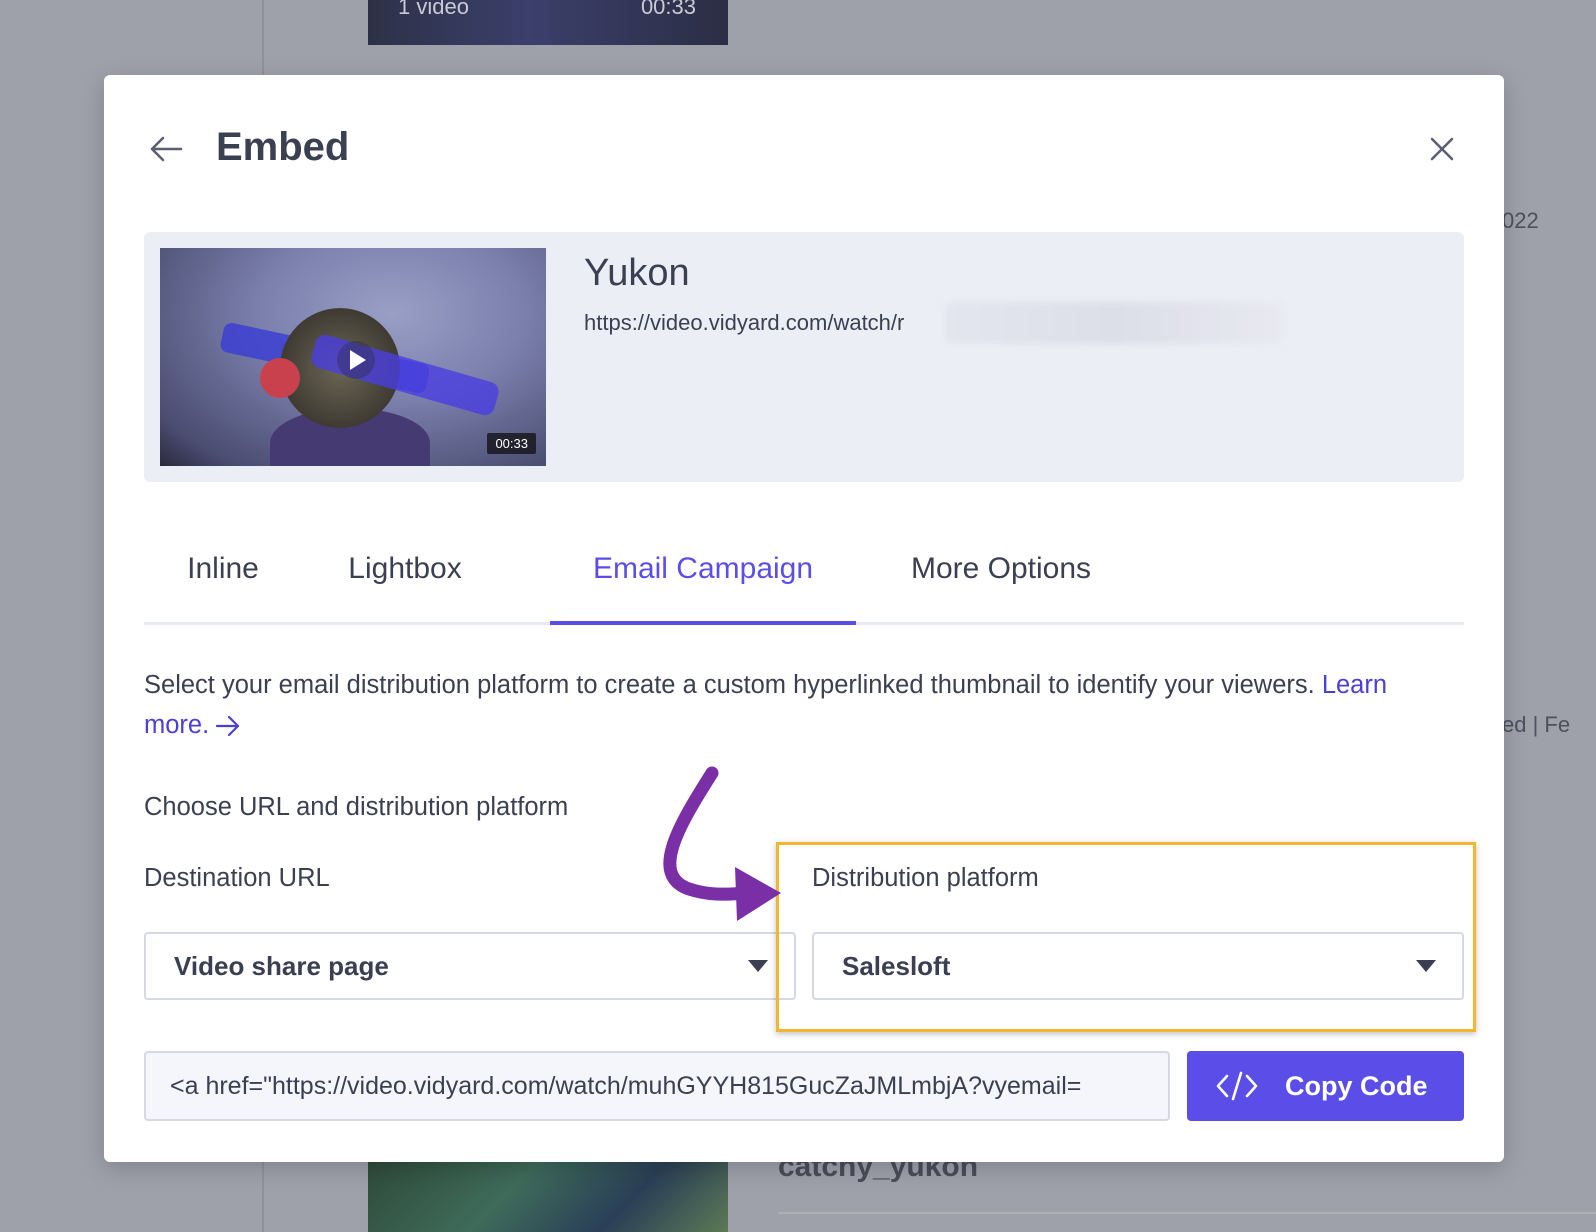 The height and width of the screenshot is (1232, 1596). Describe the element at coordinates (896, 965) in the screenshot. I see `distribution-platform-value: Salesloft` at that location.